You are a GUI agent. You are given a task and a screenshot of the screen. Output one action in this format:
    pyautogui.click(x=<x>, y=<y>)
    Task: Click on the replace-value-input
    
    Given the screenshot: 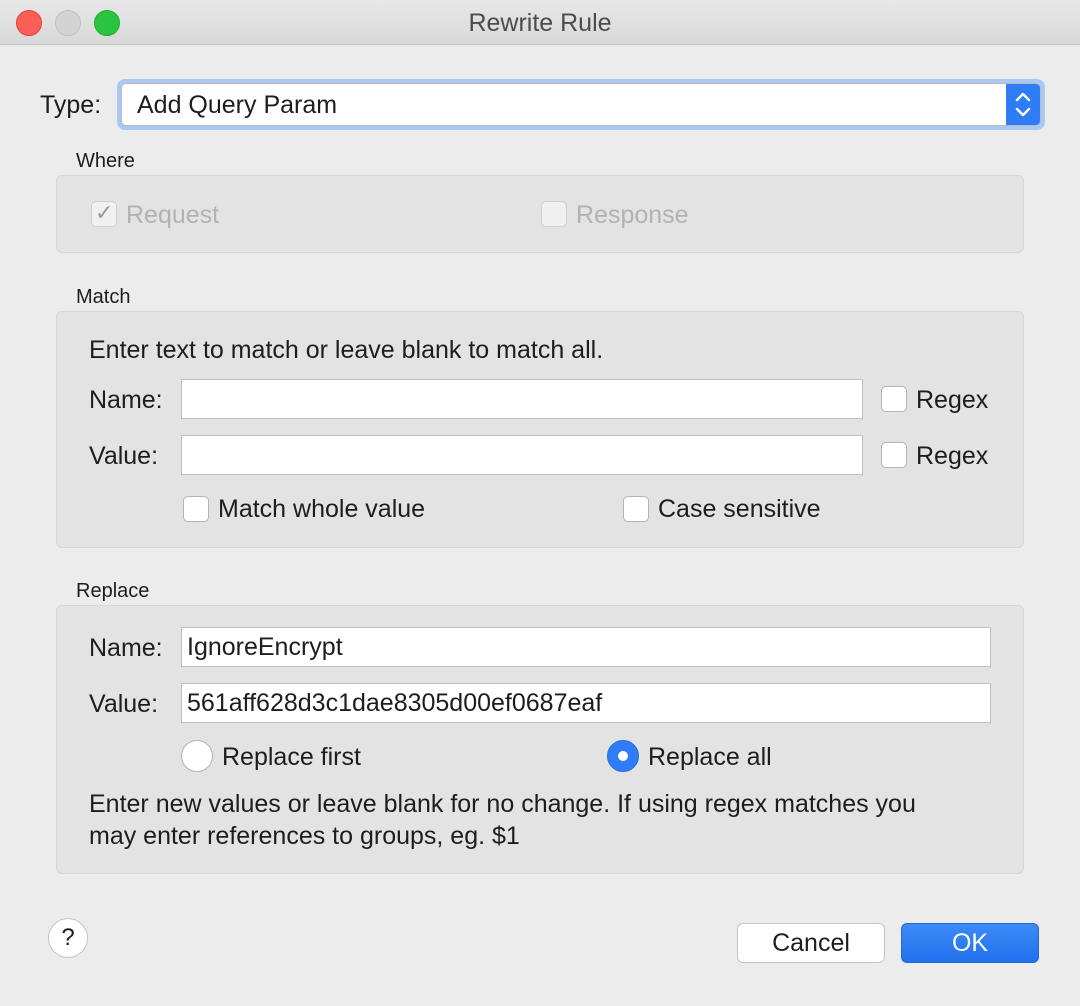 What is the action you would take?
    pyautogui.click(x=586, y=703)
    